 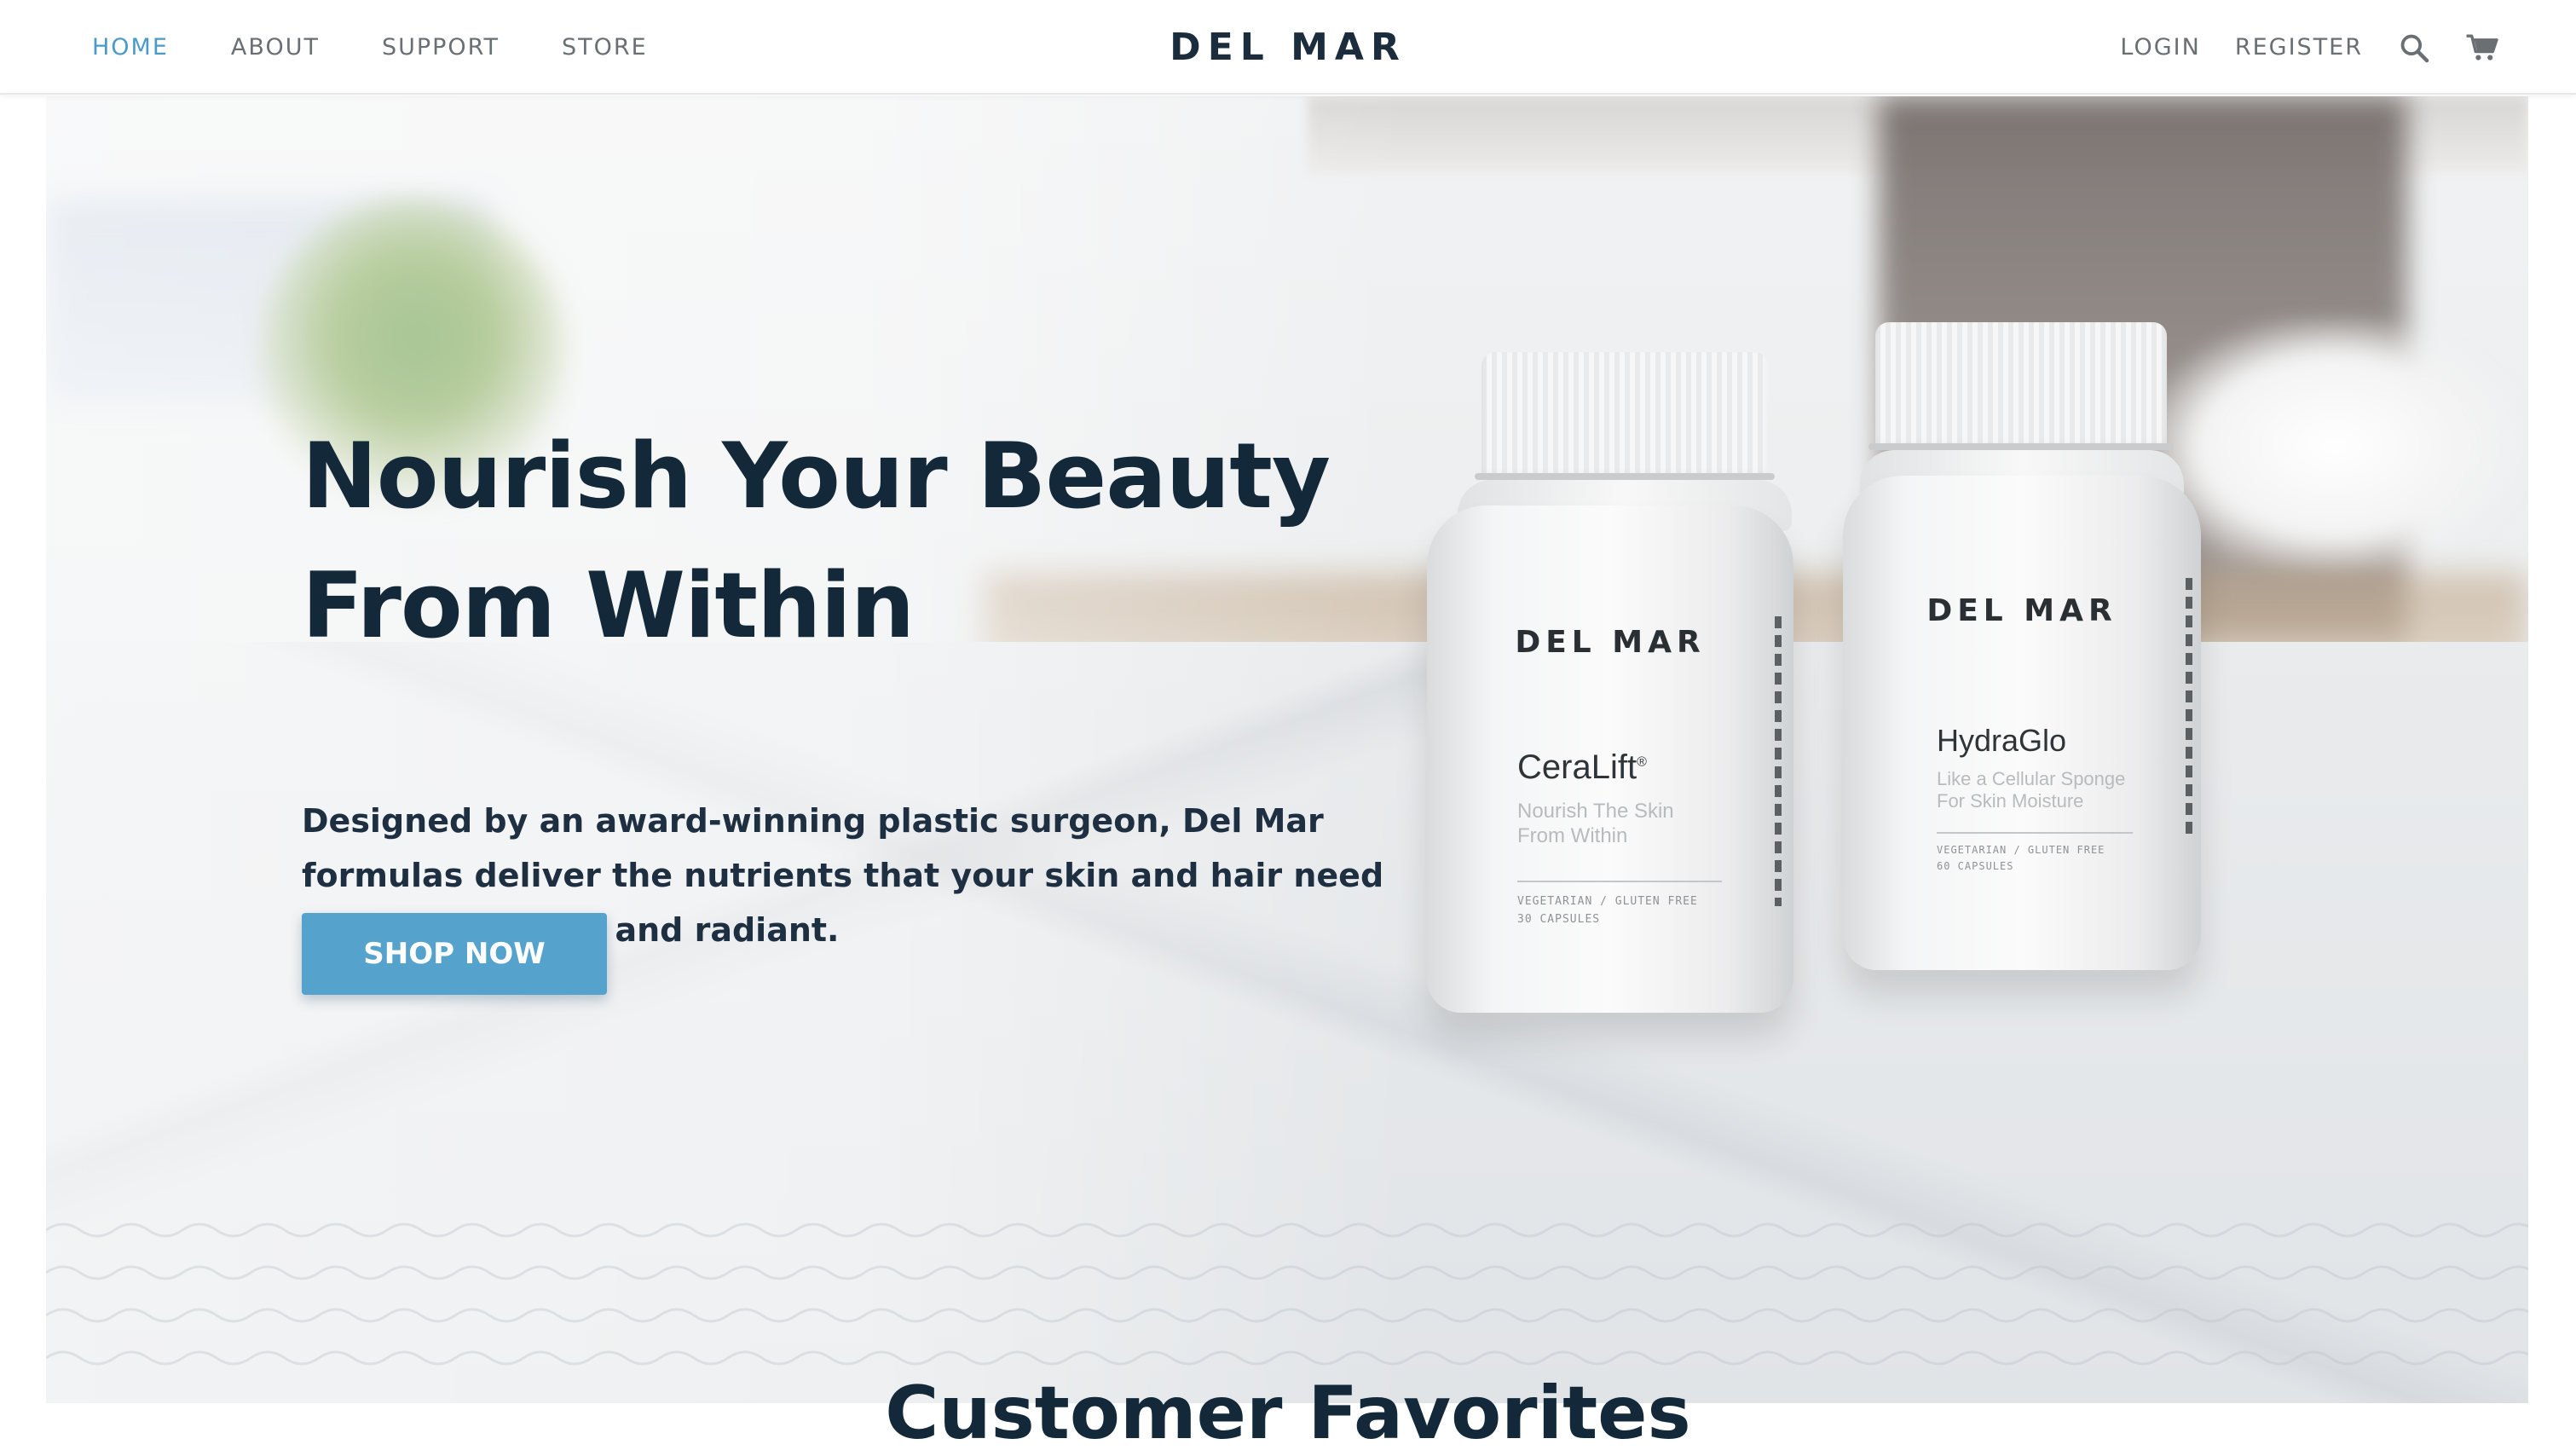 I want to click on product-name-text: CeraLift, so click(x=1577, y=767).